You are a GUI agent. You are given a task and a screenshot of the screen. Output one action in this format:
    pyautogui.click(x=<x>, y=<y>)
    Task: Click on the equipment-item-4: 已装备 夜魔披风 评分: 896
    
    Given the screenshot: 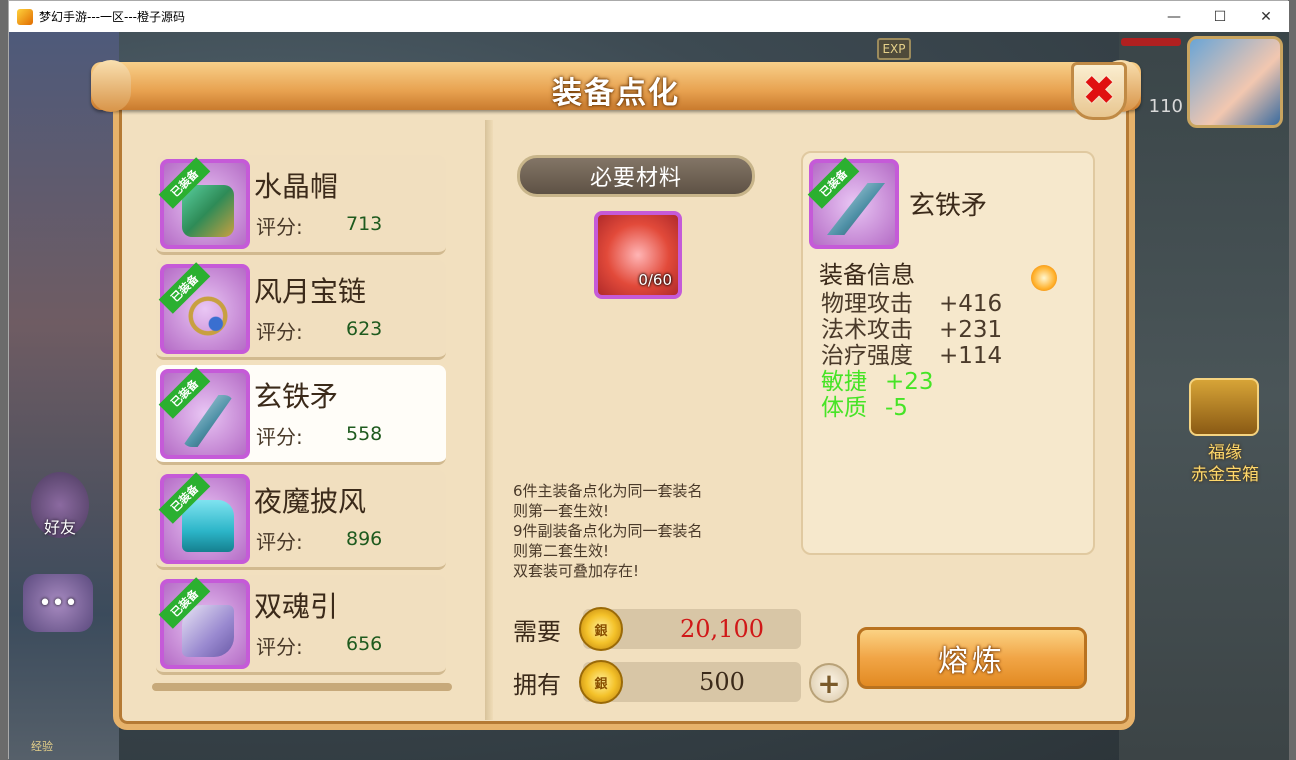 What is the action you would take?
    pyautogui.click(x=301, y=520)
    